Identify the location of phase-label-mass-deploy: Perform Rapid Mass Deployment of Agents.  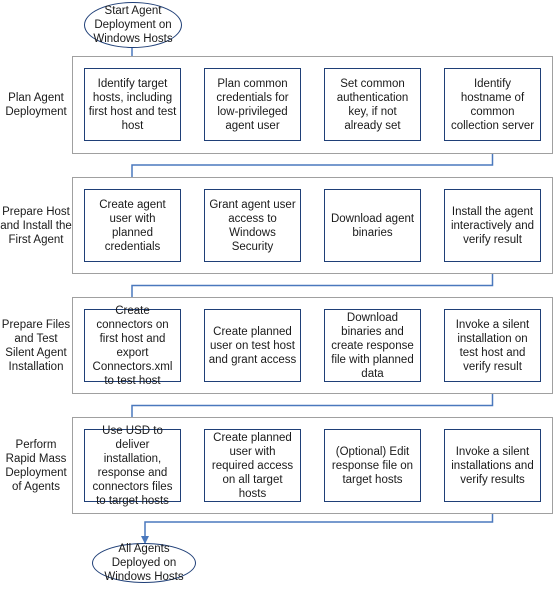
(36, 465).